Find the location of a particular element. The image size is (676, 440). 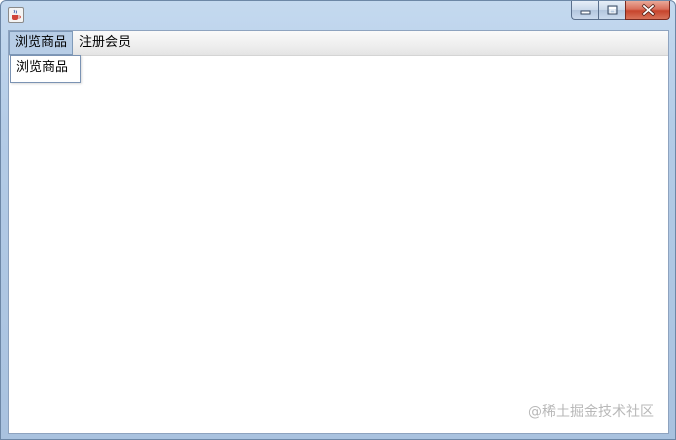

browse-products-dropdown: 浏览商品 is located at coordinates (45, 69).